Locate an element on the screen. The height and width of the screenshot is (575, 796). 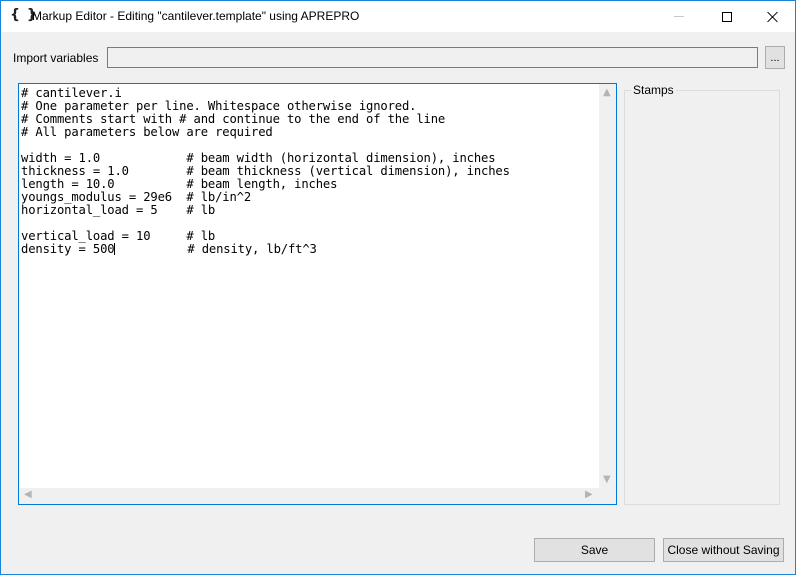
editor-text-before-cursor: density = 500 is located at coordinates (68, 249).